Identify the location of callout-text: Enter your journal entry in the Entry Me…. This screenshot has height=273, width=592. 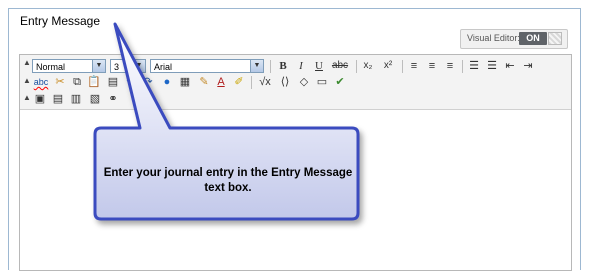
(228, 180).